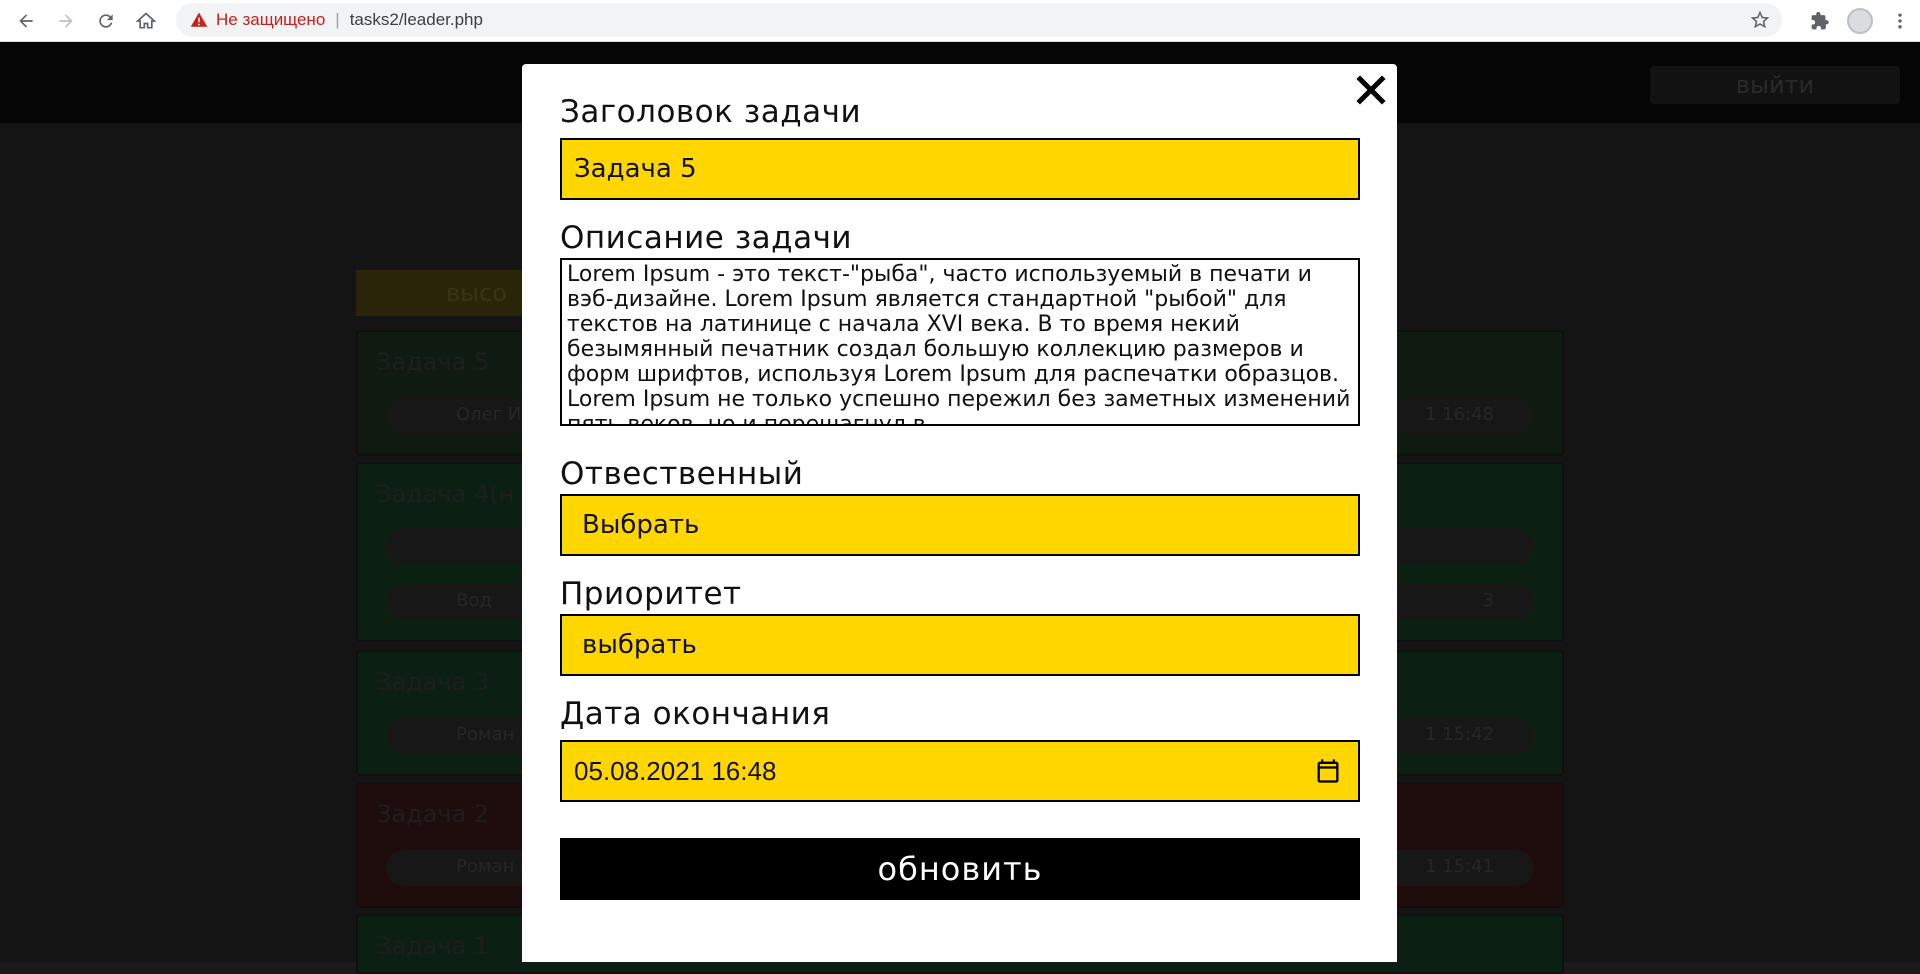 The height and width of the screenshot is (974, 1920). Describe the element at coordinates (416, 20) in the screenshot. I see `url-text: tasks2/leader.php` at that location.